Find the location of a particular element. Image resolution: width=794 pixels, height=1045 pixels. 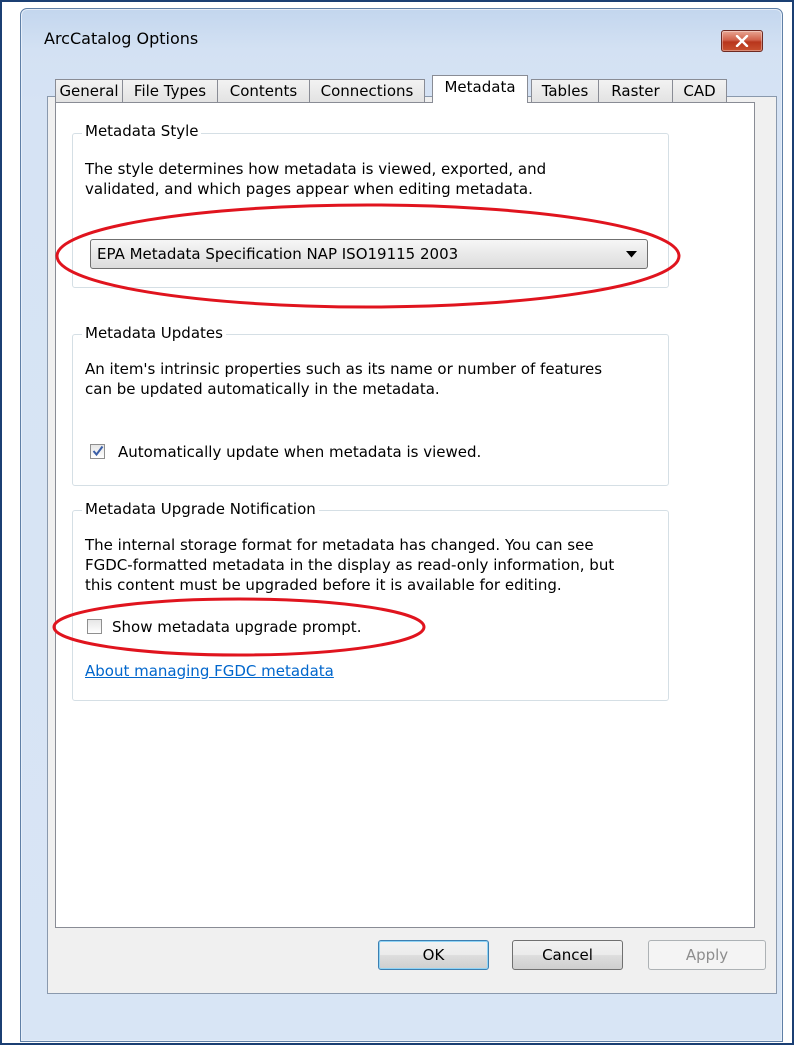

tab-general: General is located at coordinates (89, 90).